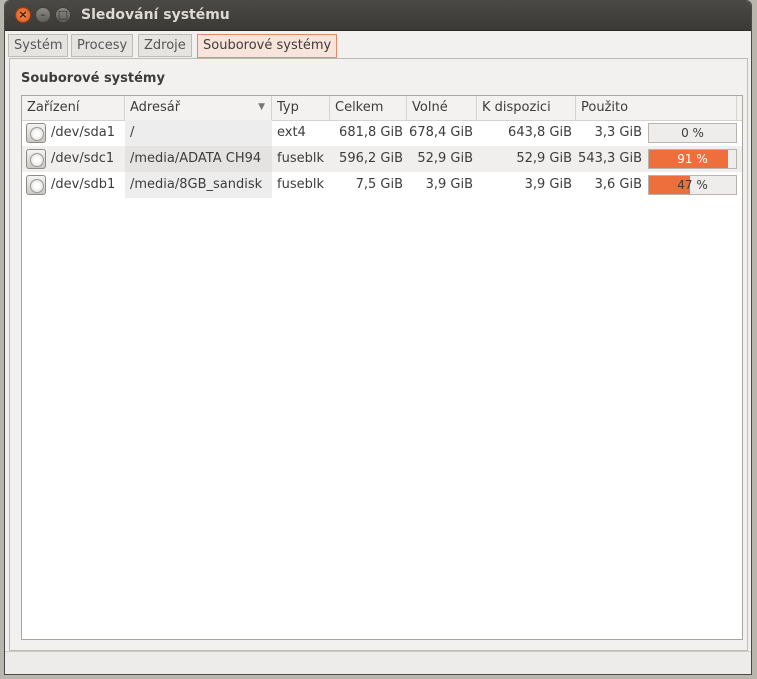 The height and width of the screenshot is (679, 757). Describe the element at coordinates (445, 158) in the screenshot. I see `free-cell: 52,9 GiB` at that location.